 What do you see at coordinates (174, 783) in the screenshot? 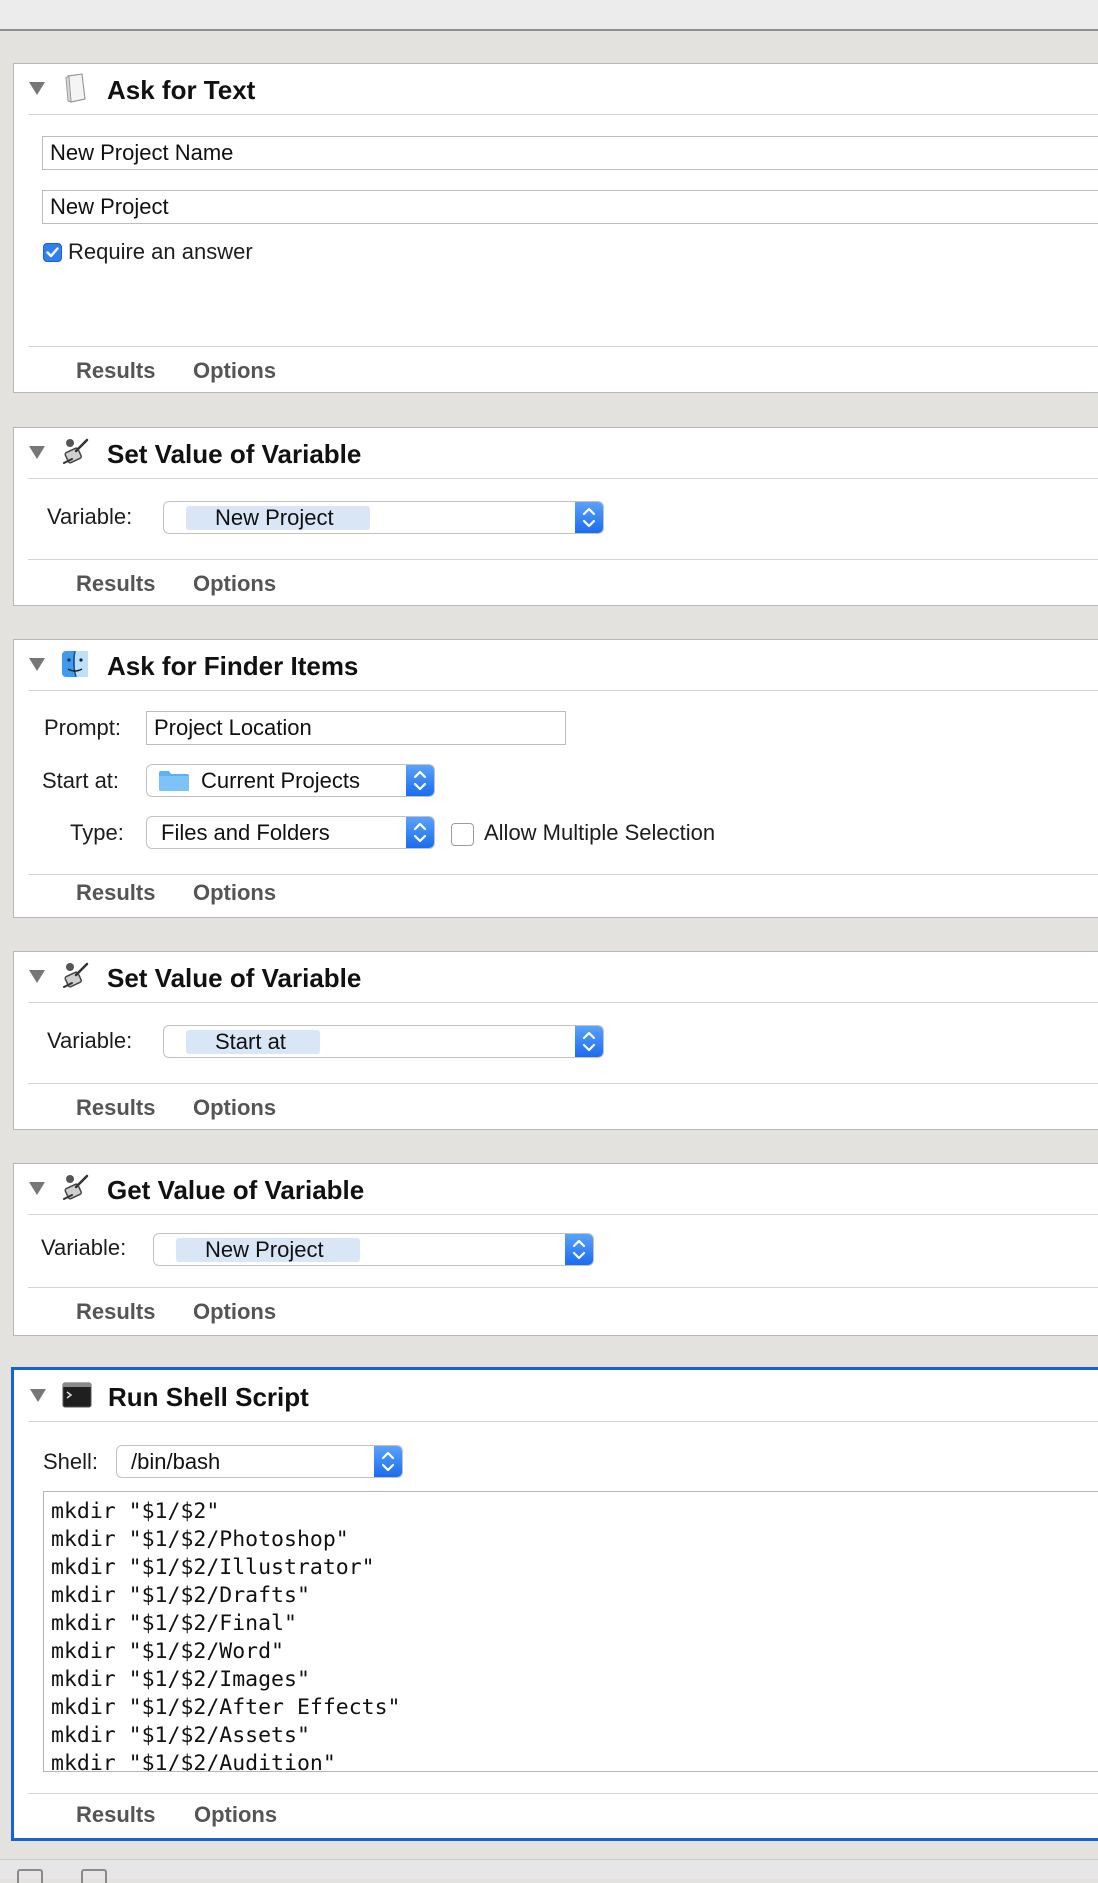
I see `folder-icon` at bounding box center [174, 783].